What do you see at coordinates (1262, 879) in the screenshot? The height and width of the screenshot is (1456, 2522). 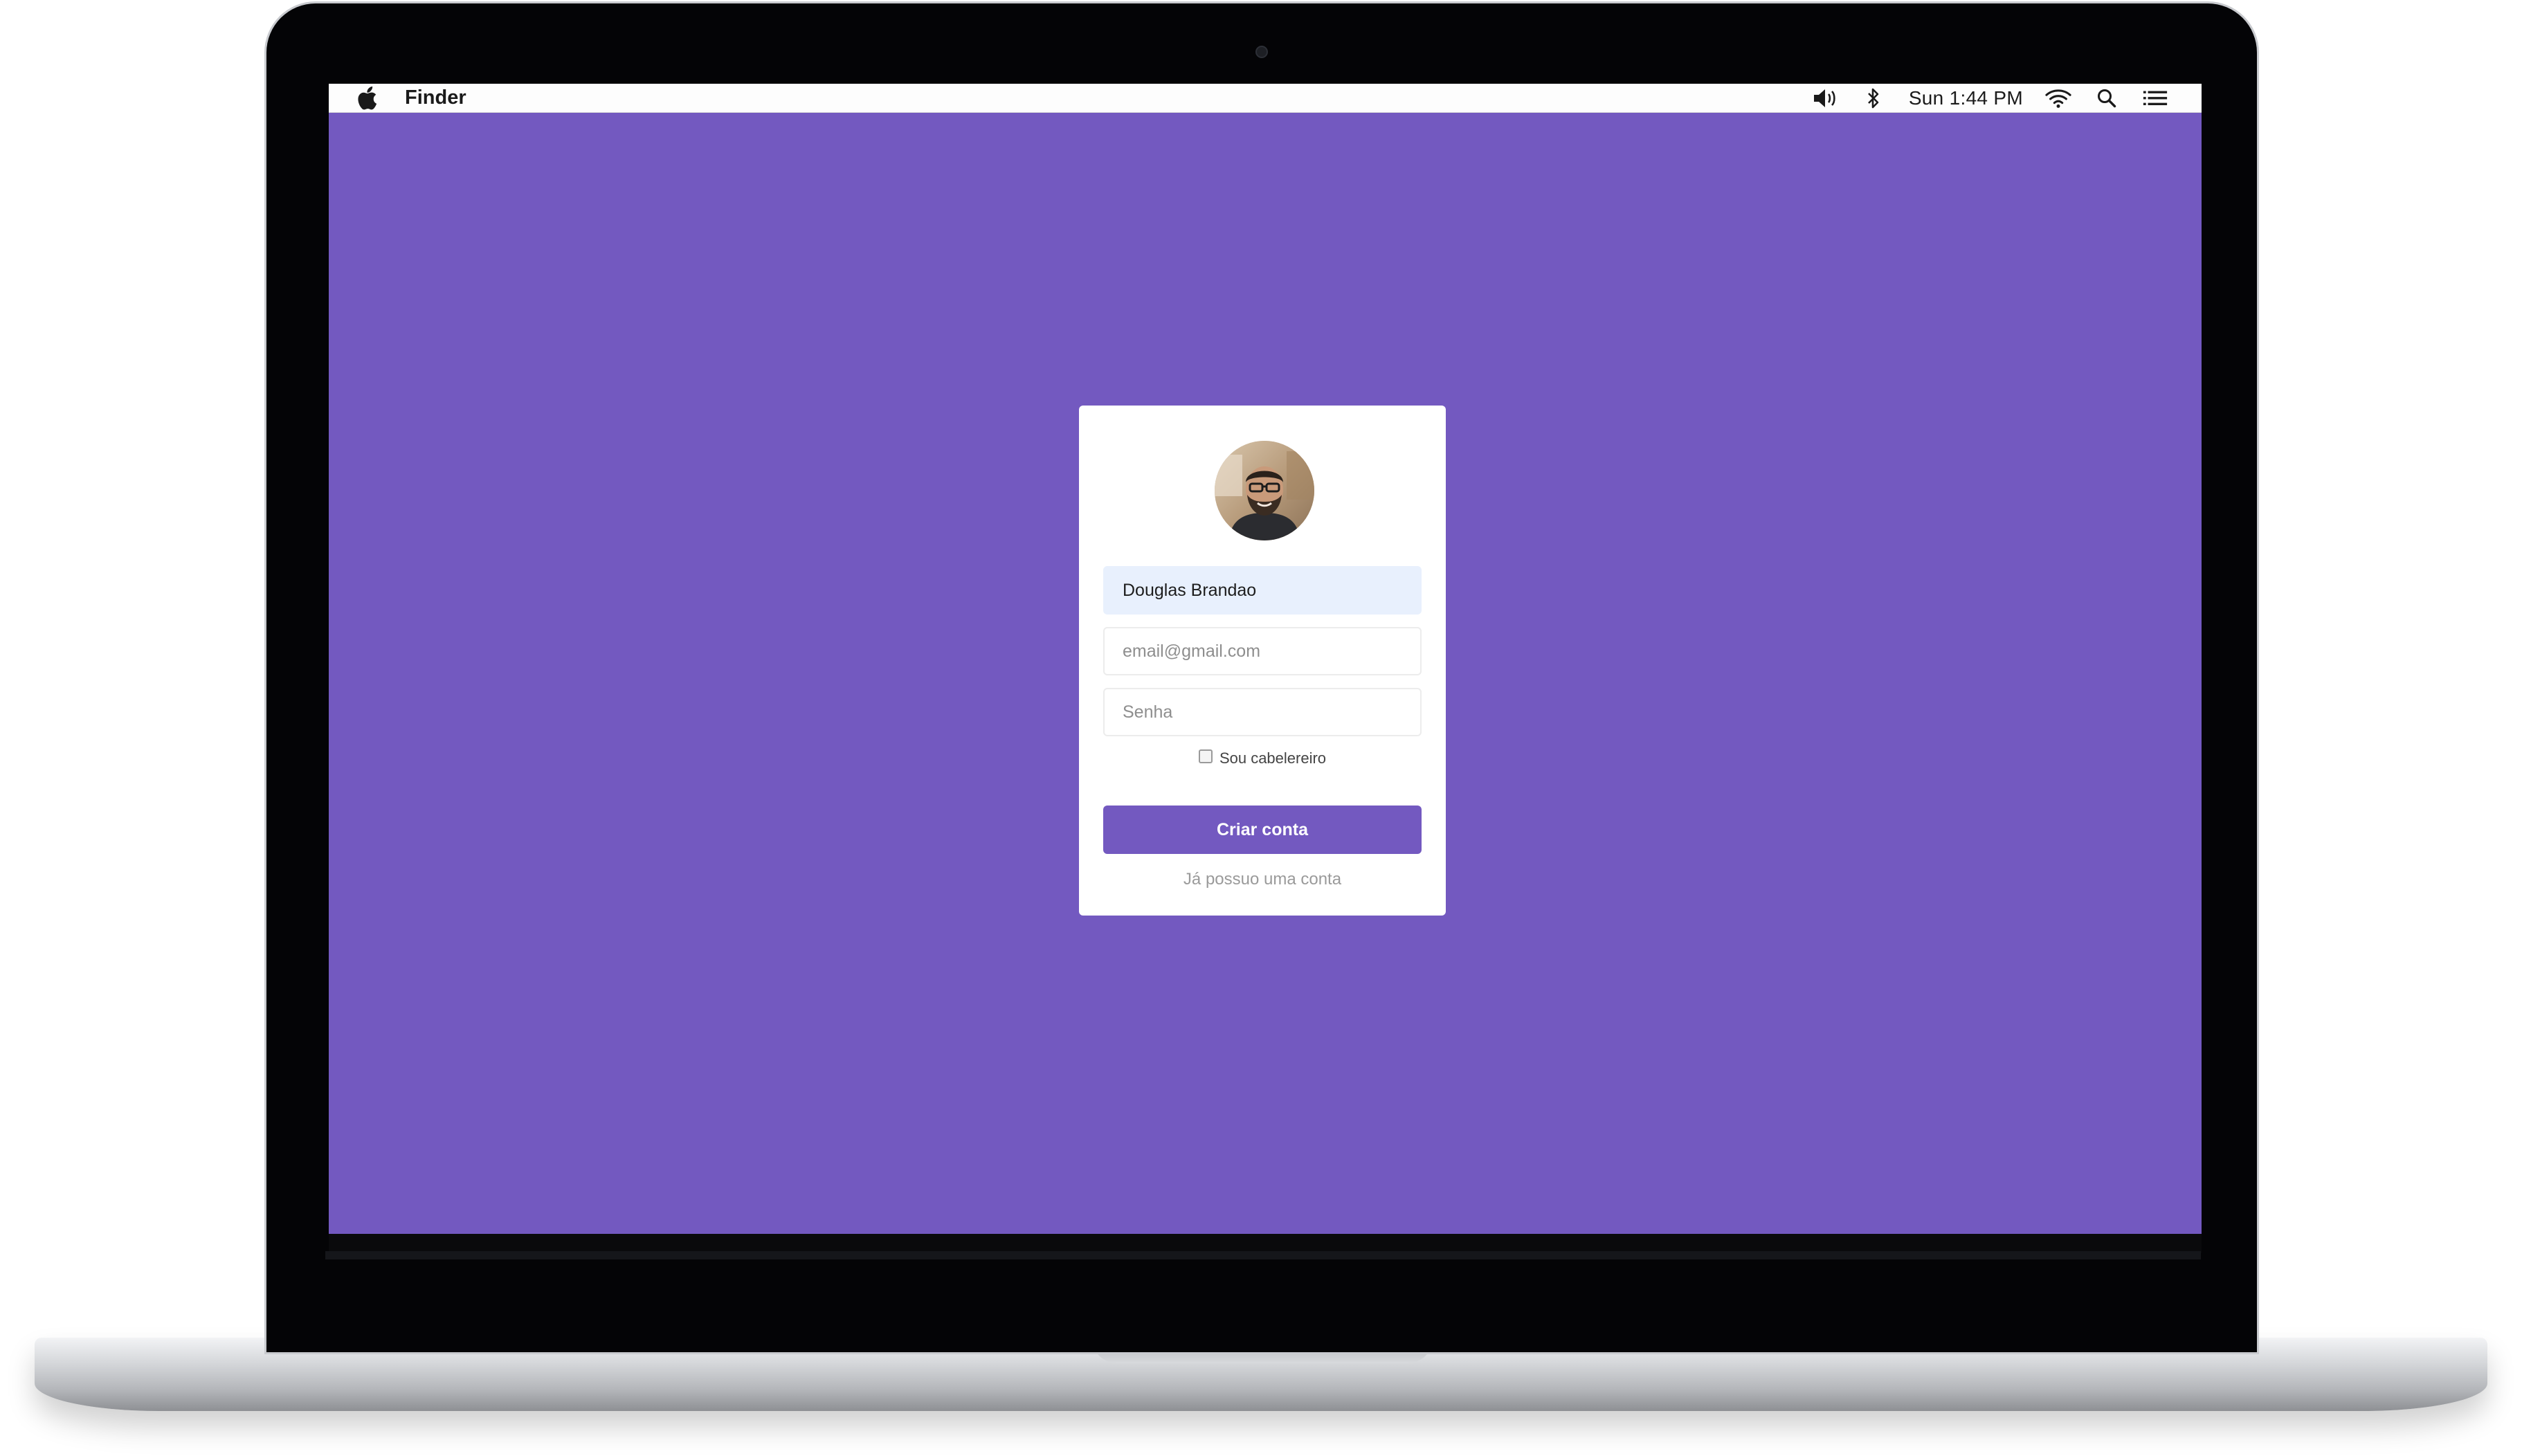 I see `login-link: Já possuo uma conta` at bounding box center [1262, 879].